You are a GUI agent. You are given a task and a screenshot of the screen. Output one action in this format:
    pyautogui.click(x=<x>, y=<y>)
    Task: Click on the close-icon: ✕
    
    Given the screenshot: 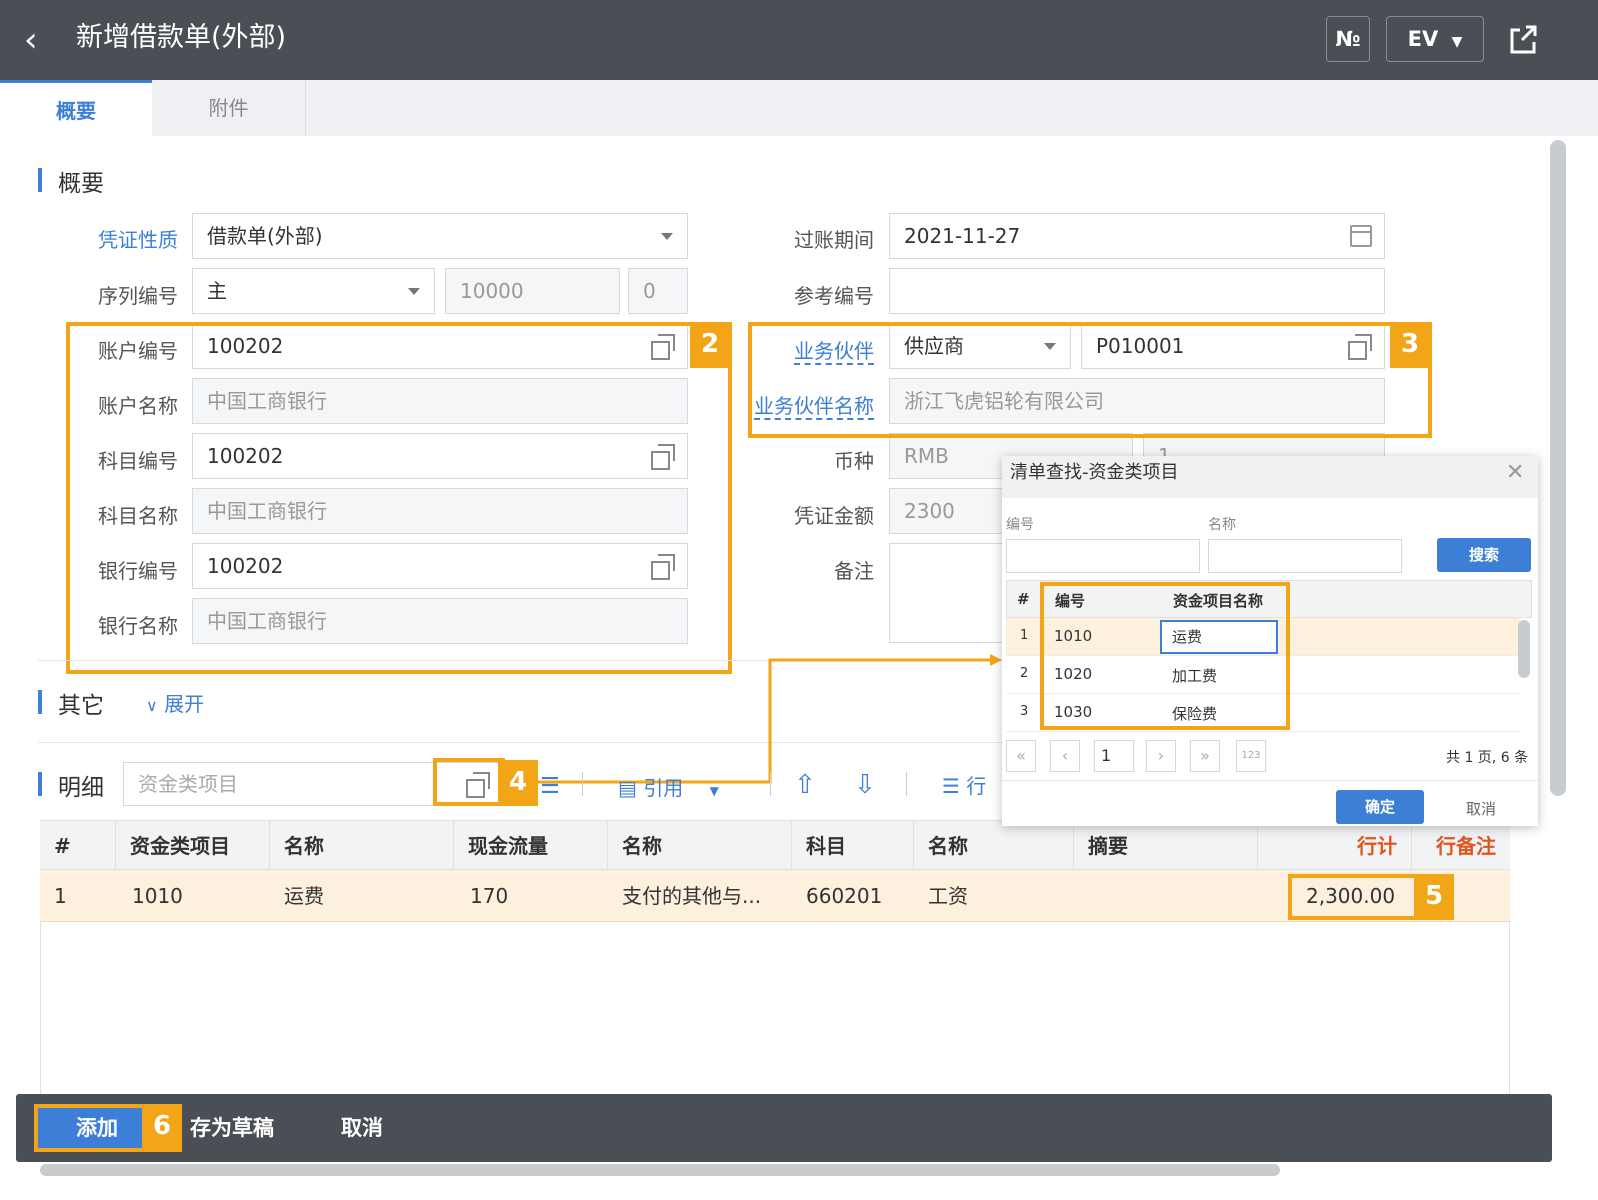 What is the action you would take?
    pyautogui.click(x=1515, y=472)
    